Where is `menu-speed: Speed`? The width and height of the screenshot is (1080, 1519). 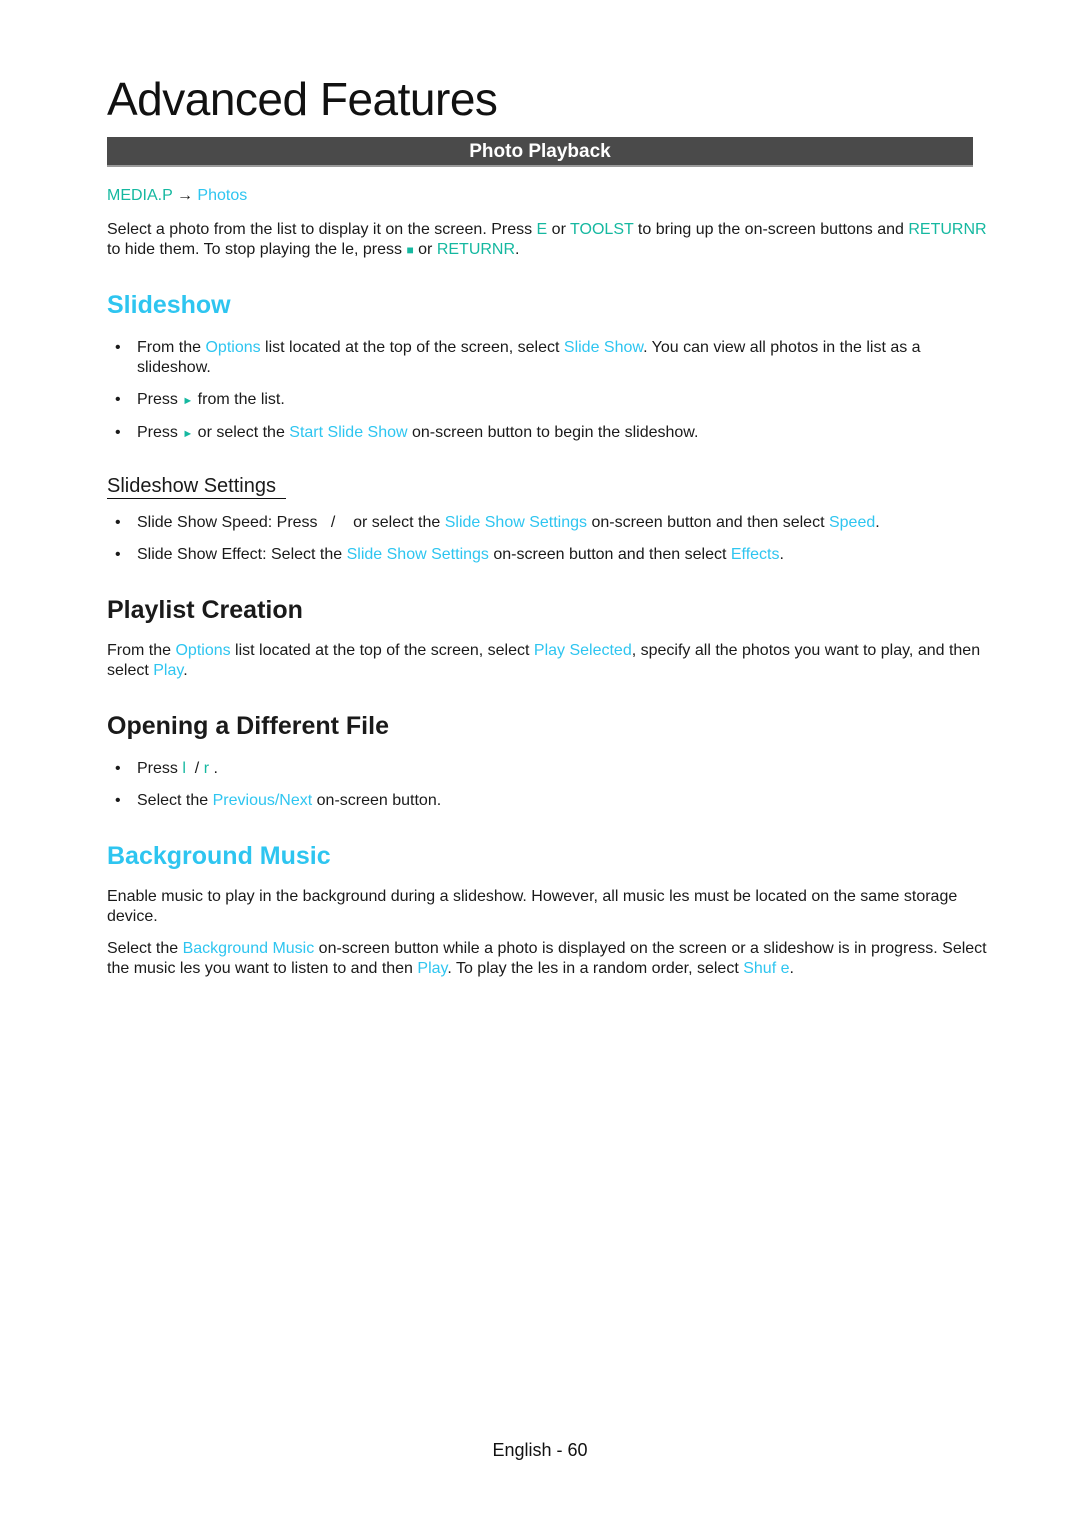
menu-speed: Speed is located at coordinates (852, 522).